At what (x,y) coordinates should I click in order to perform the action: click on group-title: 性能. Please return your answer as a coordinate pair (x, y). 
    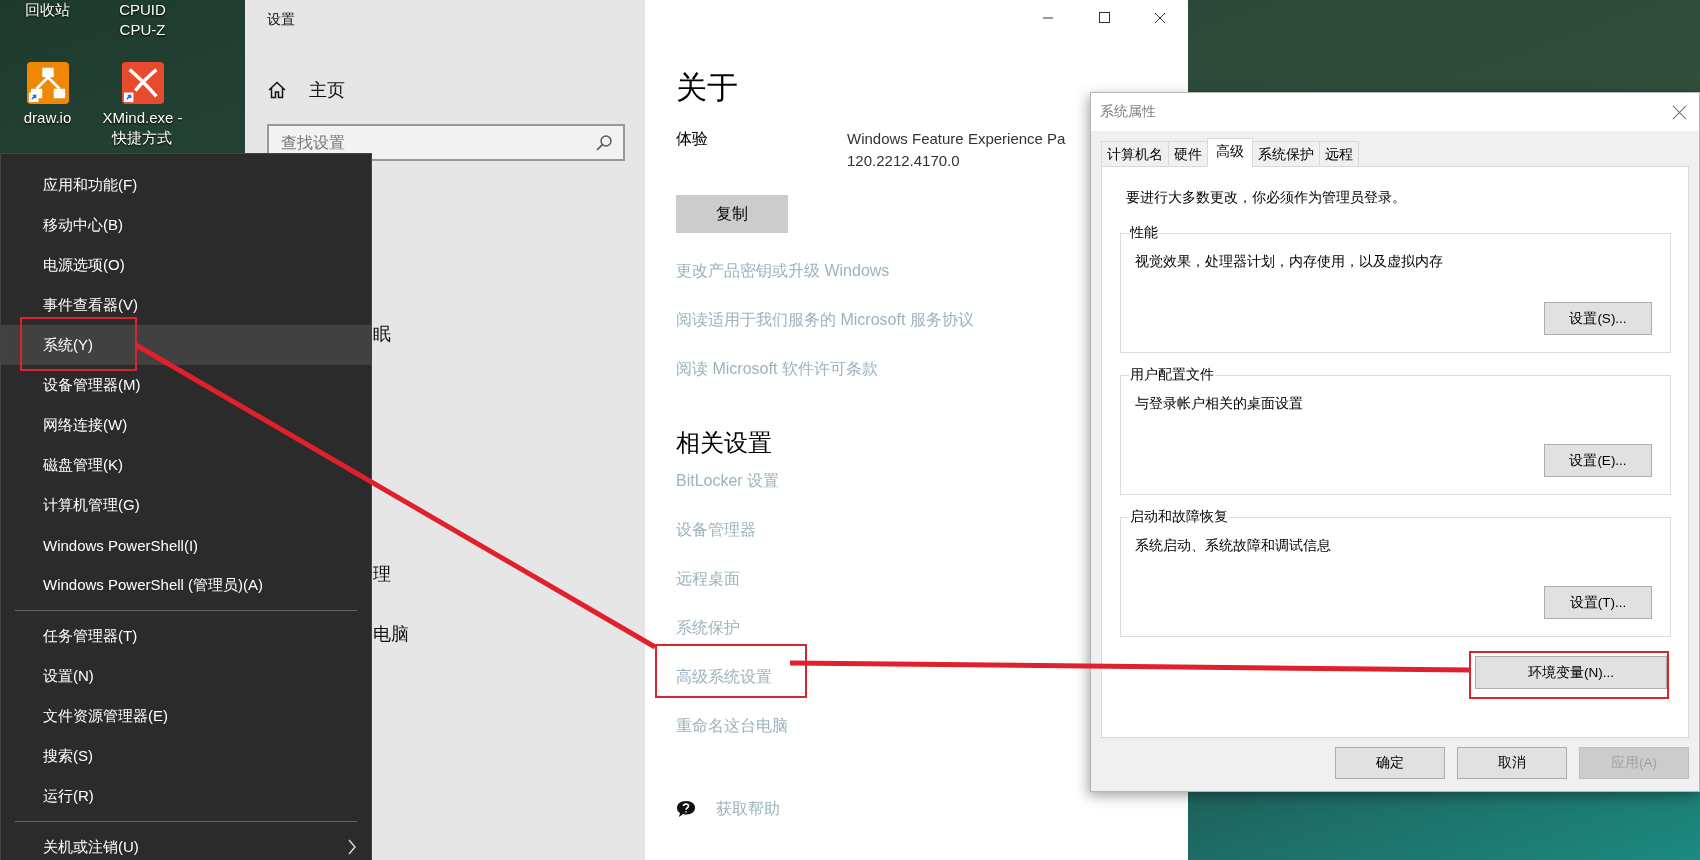
    Looking at the image, I should click on (1144, 233).